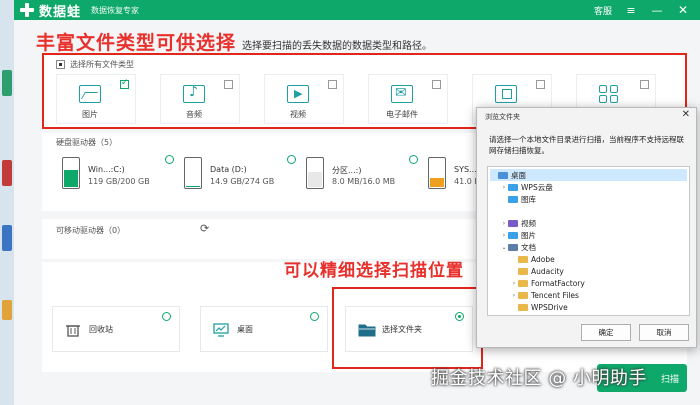  I want to click on page-heading: 丰富文件类型可供选择 选择要扫描的丢失数据的数据类型和路径。, so click(234, 41).